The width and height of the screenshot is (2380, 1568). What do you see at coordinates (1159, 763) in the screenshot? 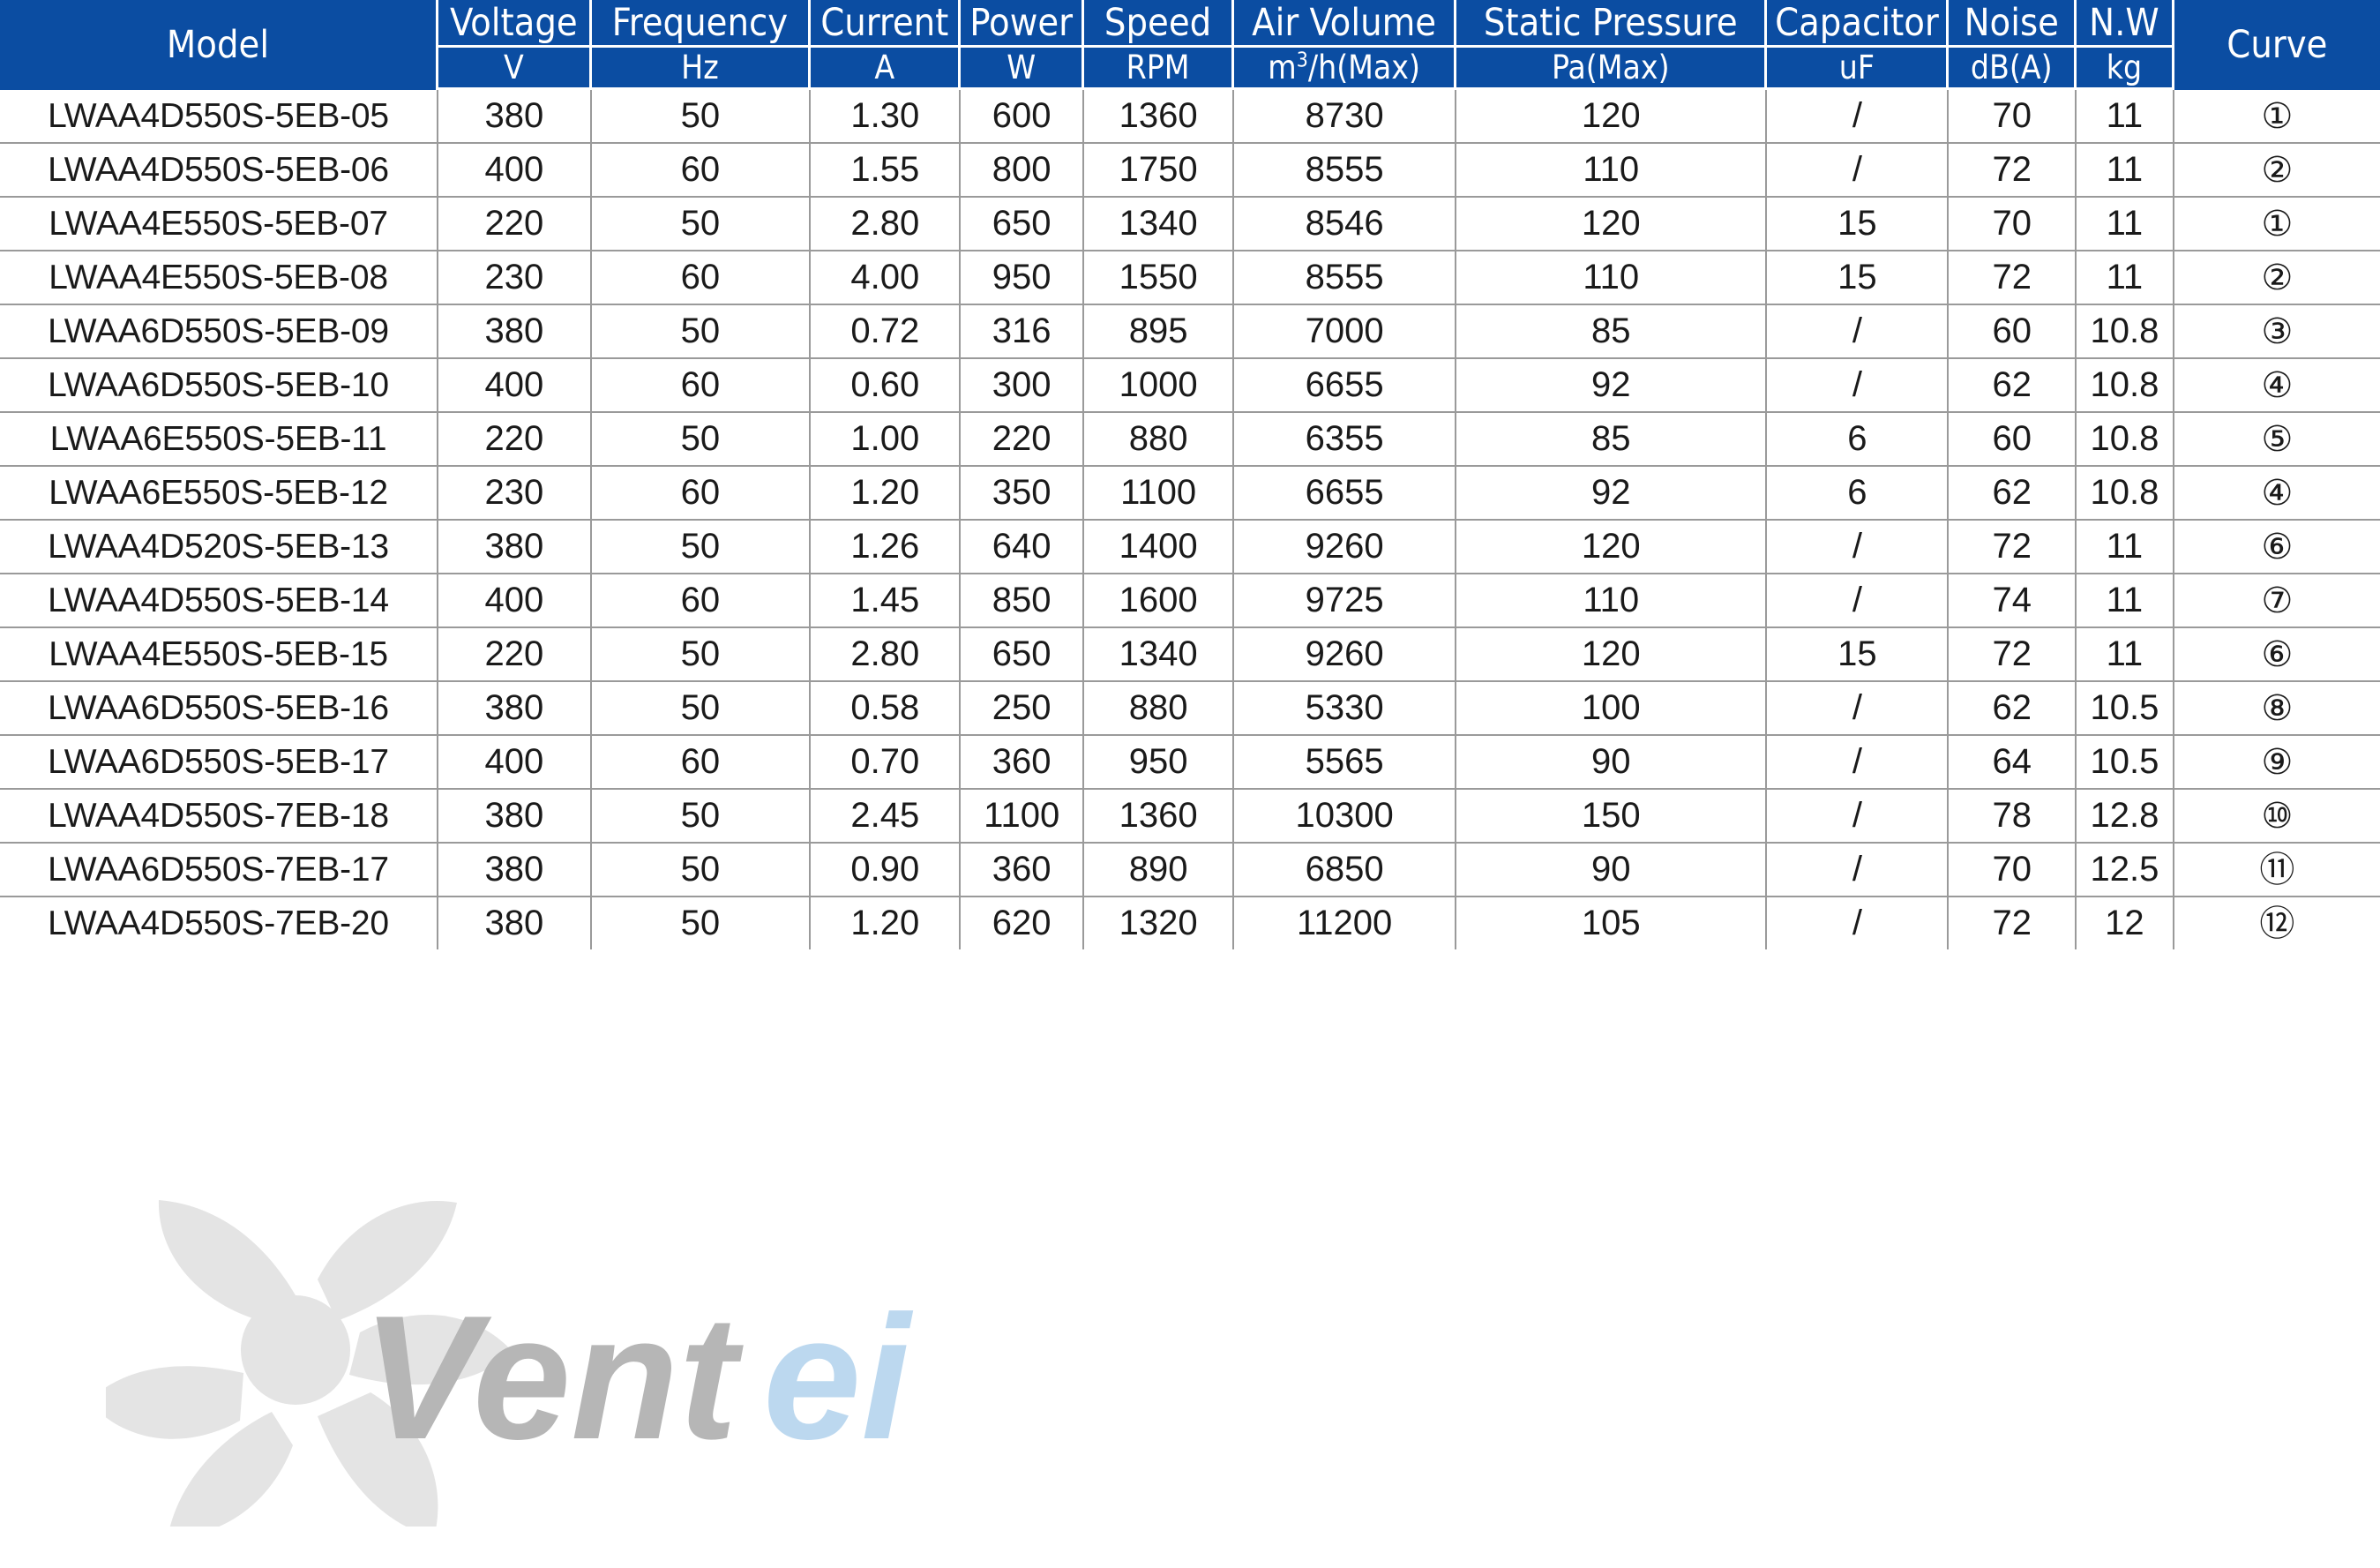
I see `cell-speed: 950` at bounding box center [1159, 763].